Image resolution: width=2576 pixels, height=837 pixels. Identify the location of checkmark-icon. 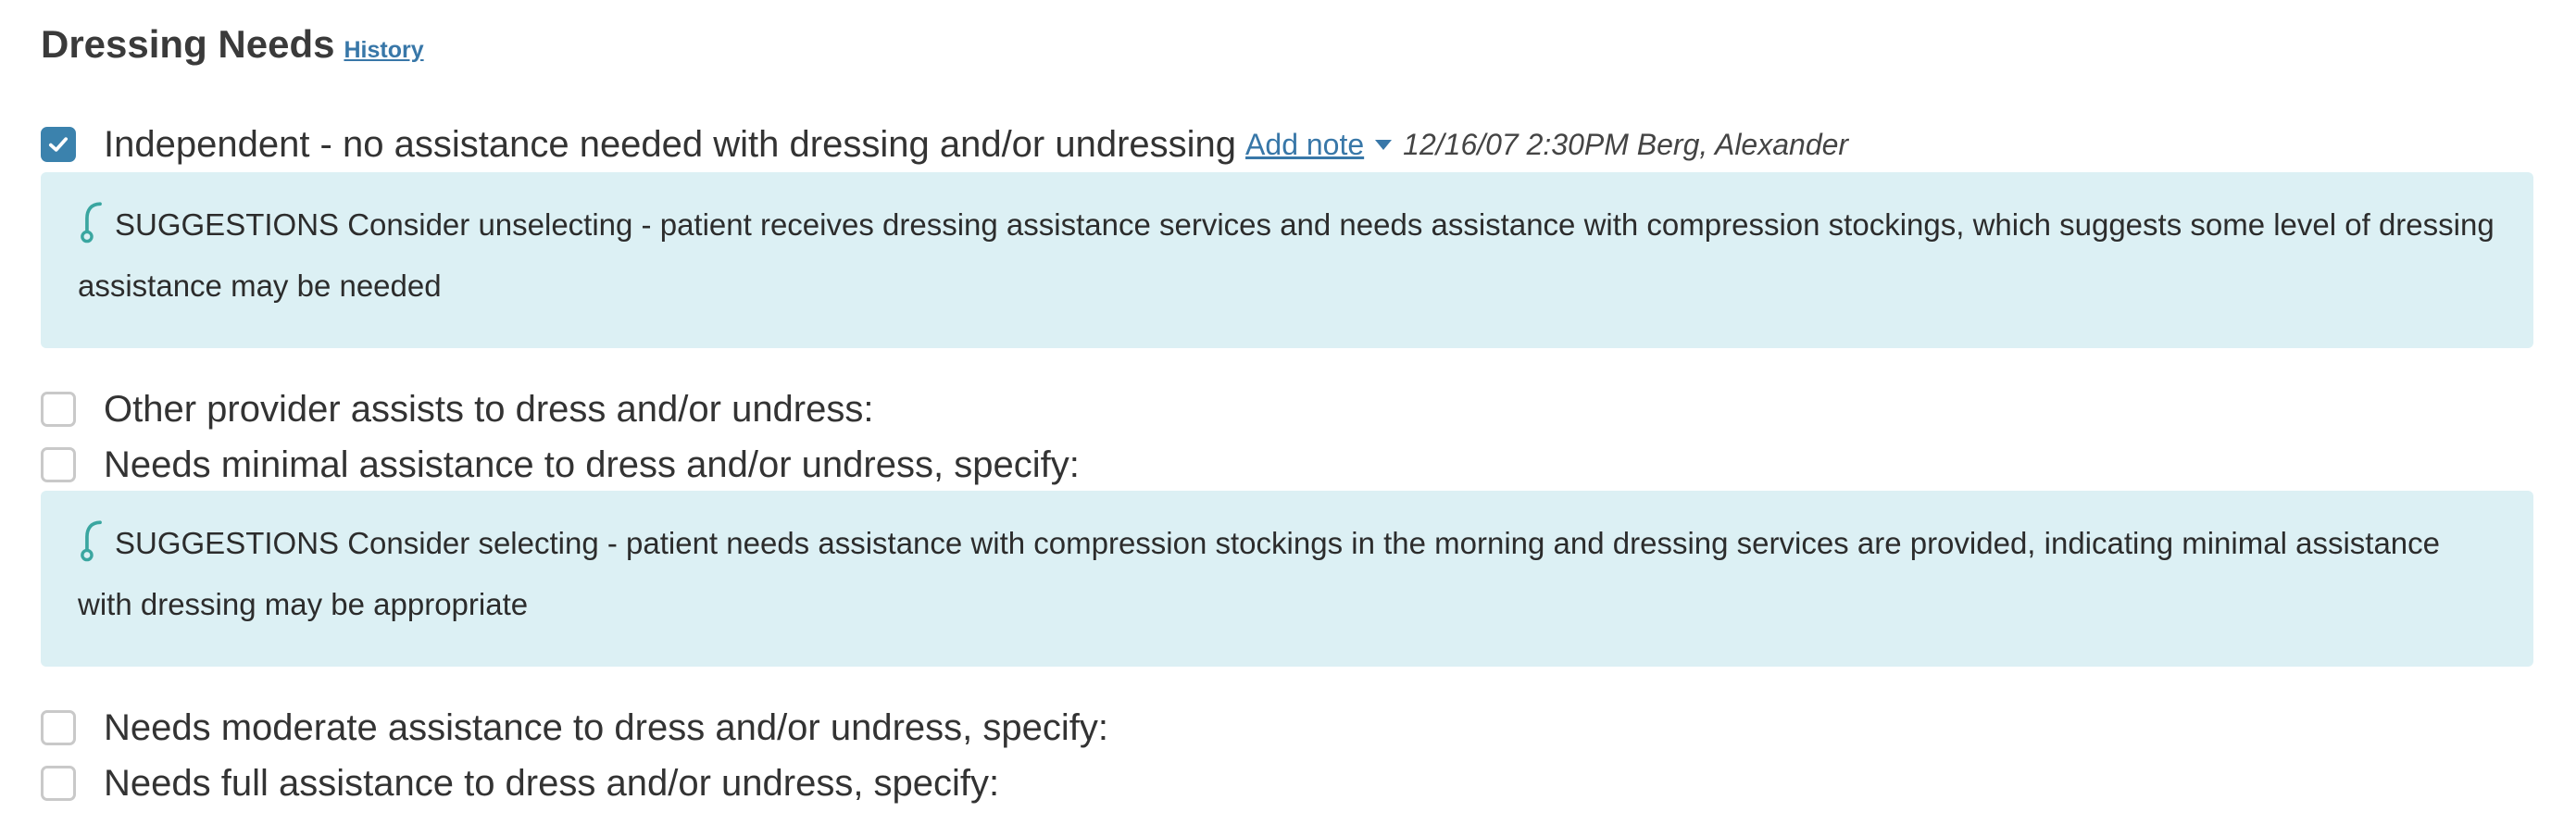
(59, 144).